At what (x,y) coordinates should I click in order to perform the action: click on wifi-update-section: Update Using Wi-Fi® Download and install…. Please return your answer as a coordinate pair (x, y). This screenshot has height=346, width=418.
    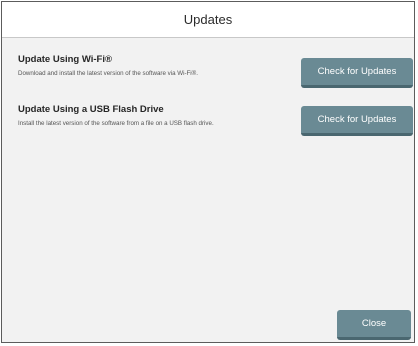
    Looking at the image, I should click on (153, 66).